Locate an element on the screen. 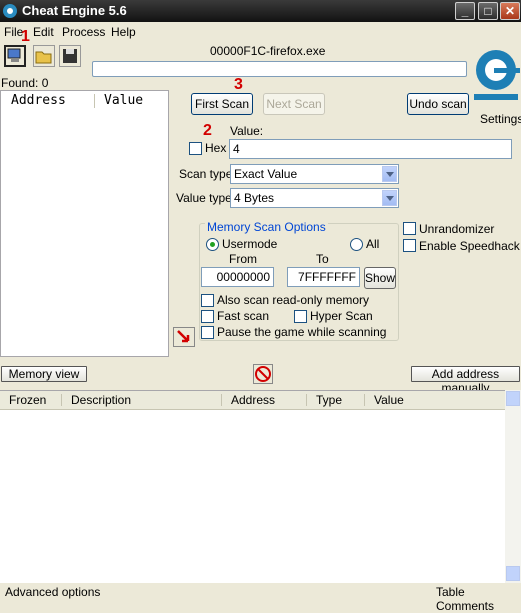 This screenshot has height=613, width=521. column-frozen-label: Frozen is located at coordinates (28, 400).